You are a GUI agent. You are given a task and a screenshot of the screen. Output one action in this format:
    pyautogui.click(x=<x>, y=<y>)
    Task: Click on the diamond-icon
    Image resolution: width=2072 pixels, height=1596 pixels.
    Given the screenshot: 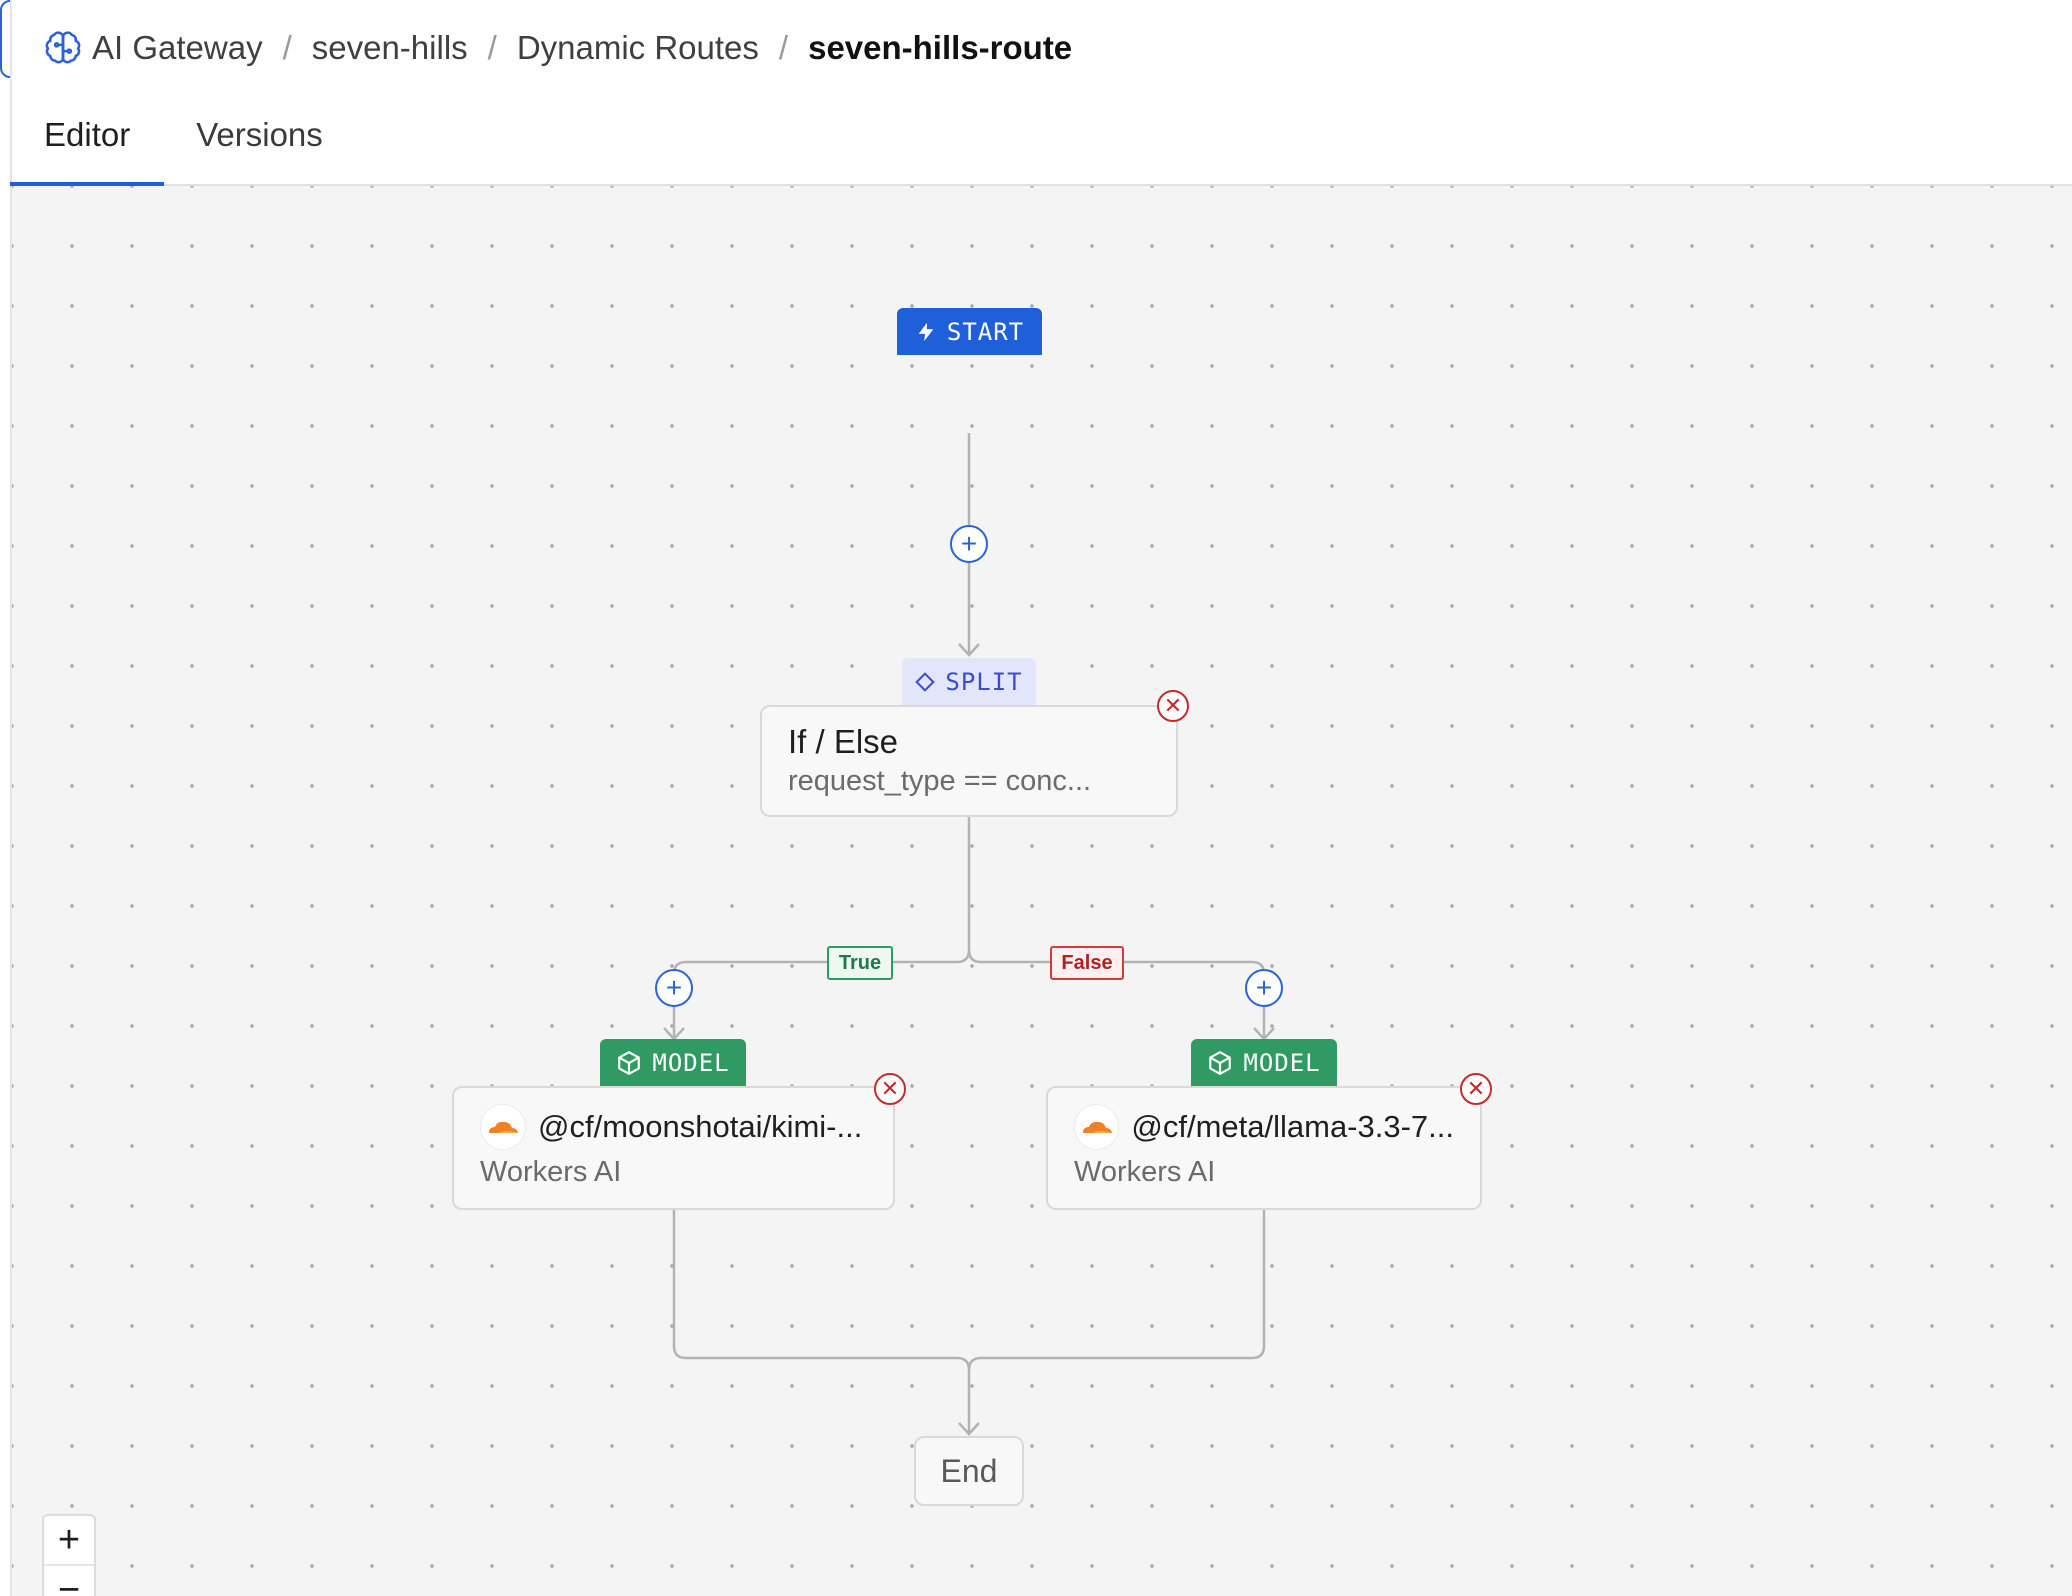 What is the action you would take?
    pyautogui.click(x=925, y=681)
    